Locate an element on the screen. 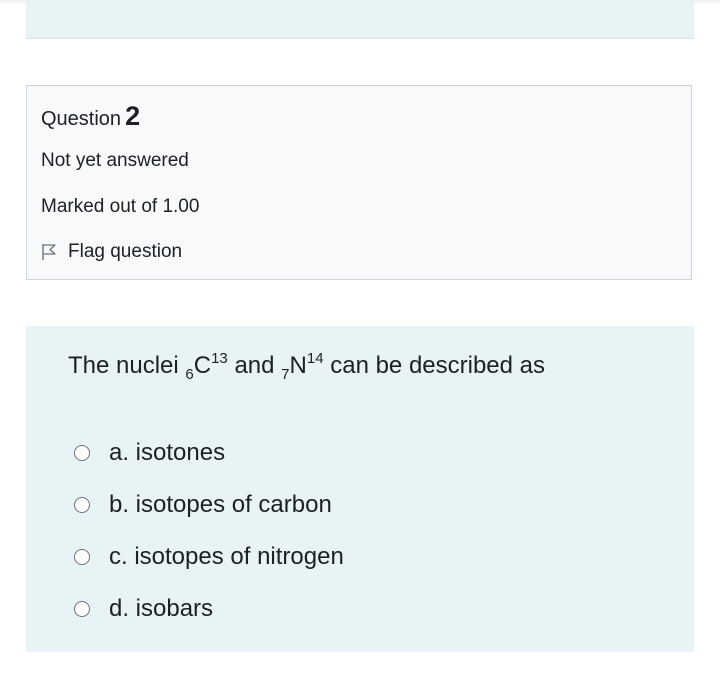  answer-option-c: c. isotopes of nitrogen is located at coordinates (209, 557).